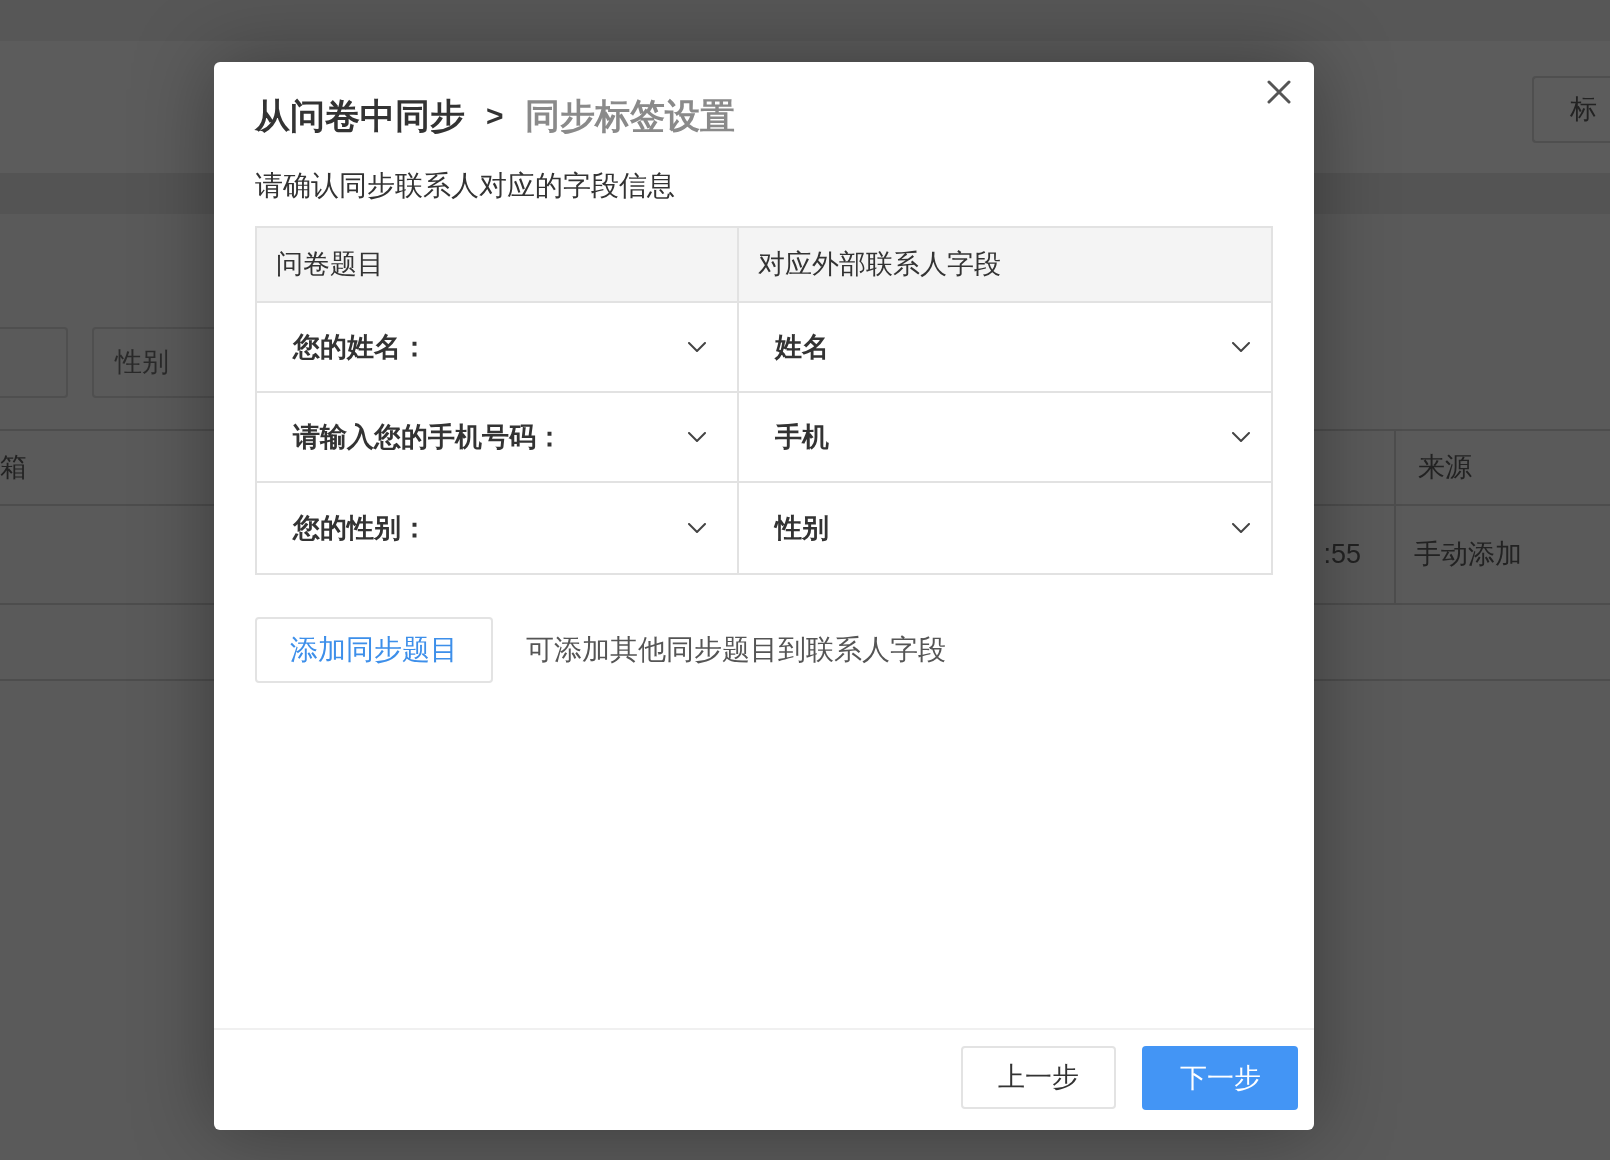 This screenshot has height=1160, width=1610. I want to click on question-select: 请输入您的手机号码：, so click(498, 438).